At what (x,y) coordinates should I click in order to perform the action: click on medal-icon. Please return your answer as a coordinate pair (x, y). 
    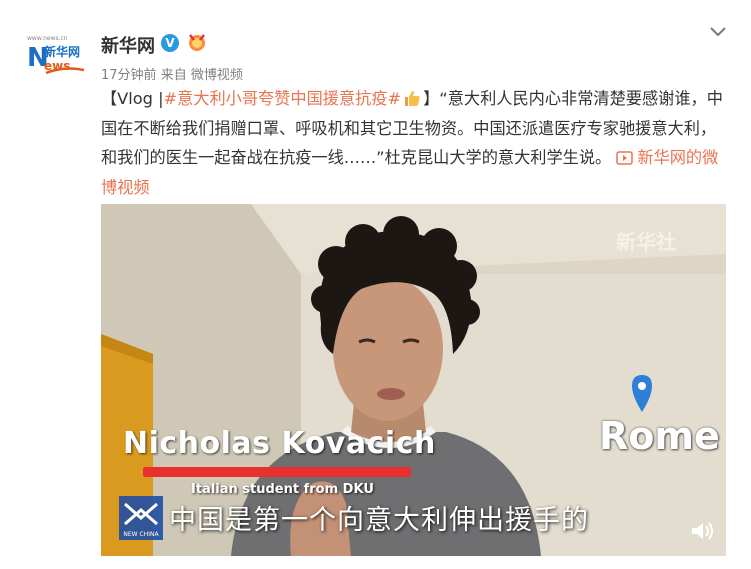
    Looking at the image, I should click on (197, 42).